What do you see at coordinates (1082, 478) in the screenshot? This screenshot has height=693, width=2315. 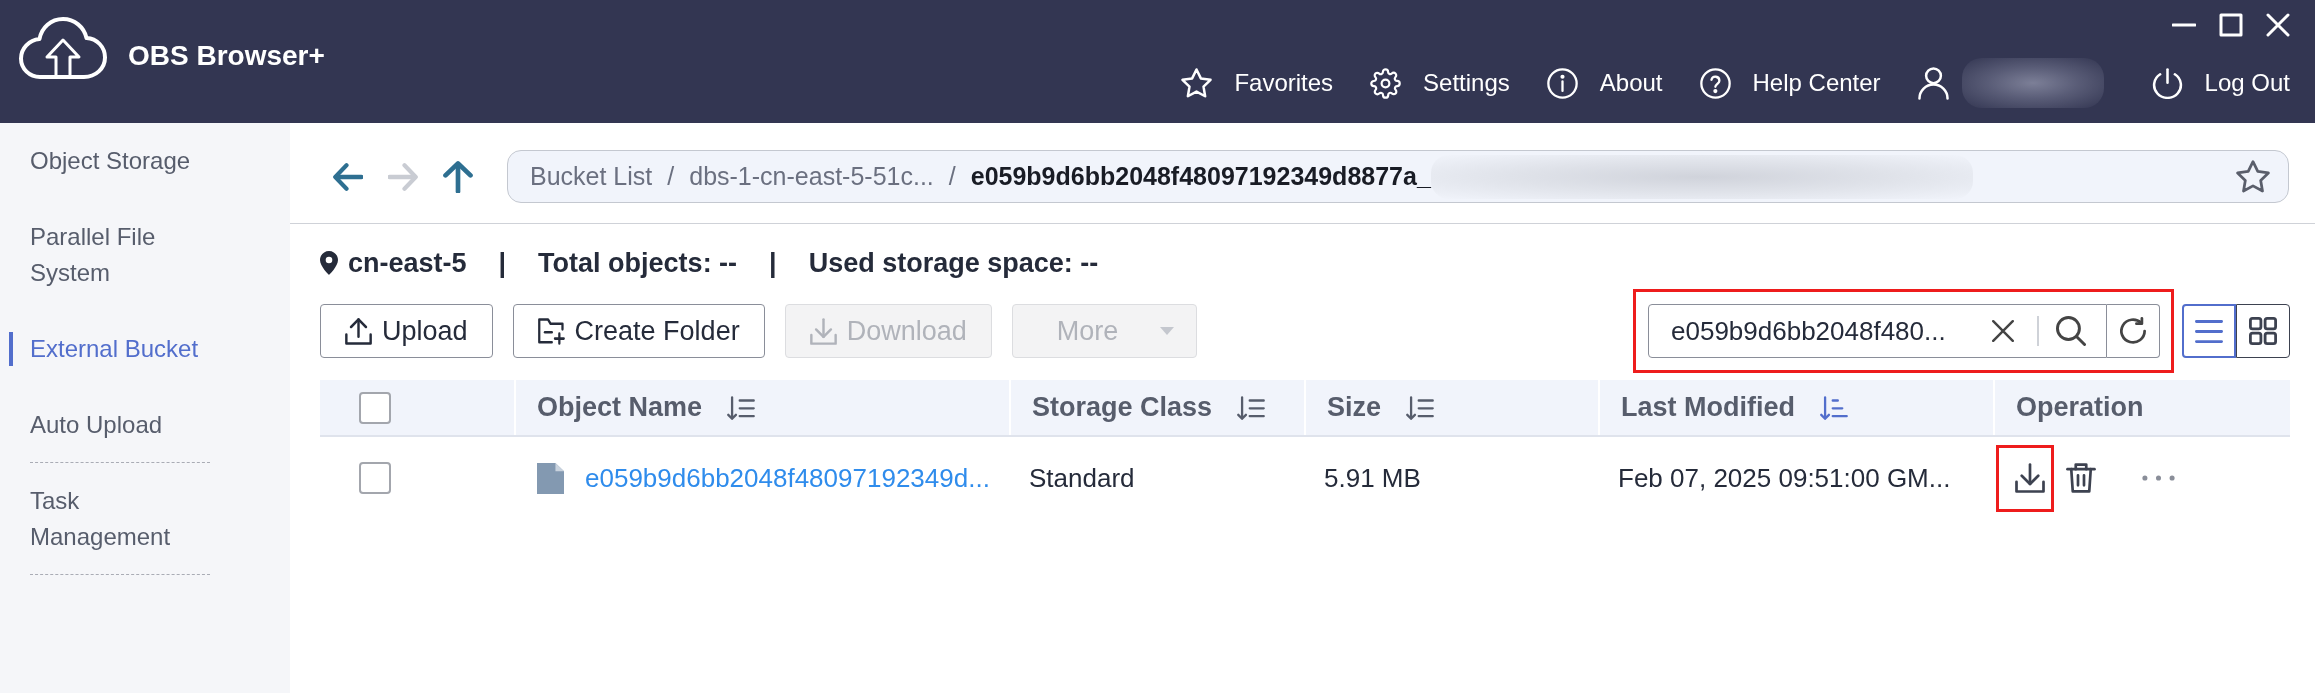 I see `table-cell-text: Standard` at bounding box center [1082, 478].